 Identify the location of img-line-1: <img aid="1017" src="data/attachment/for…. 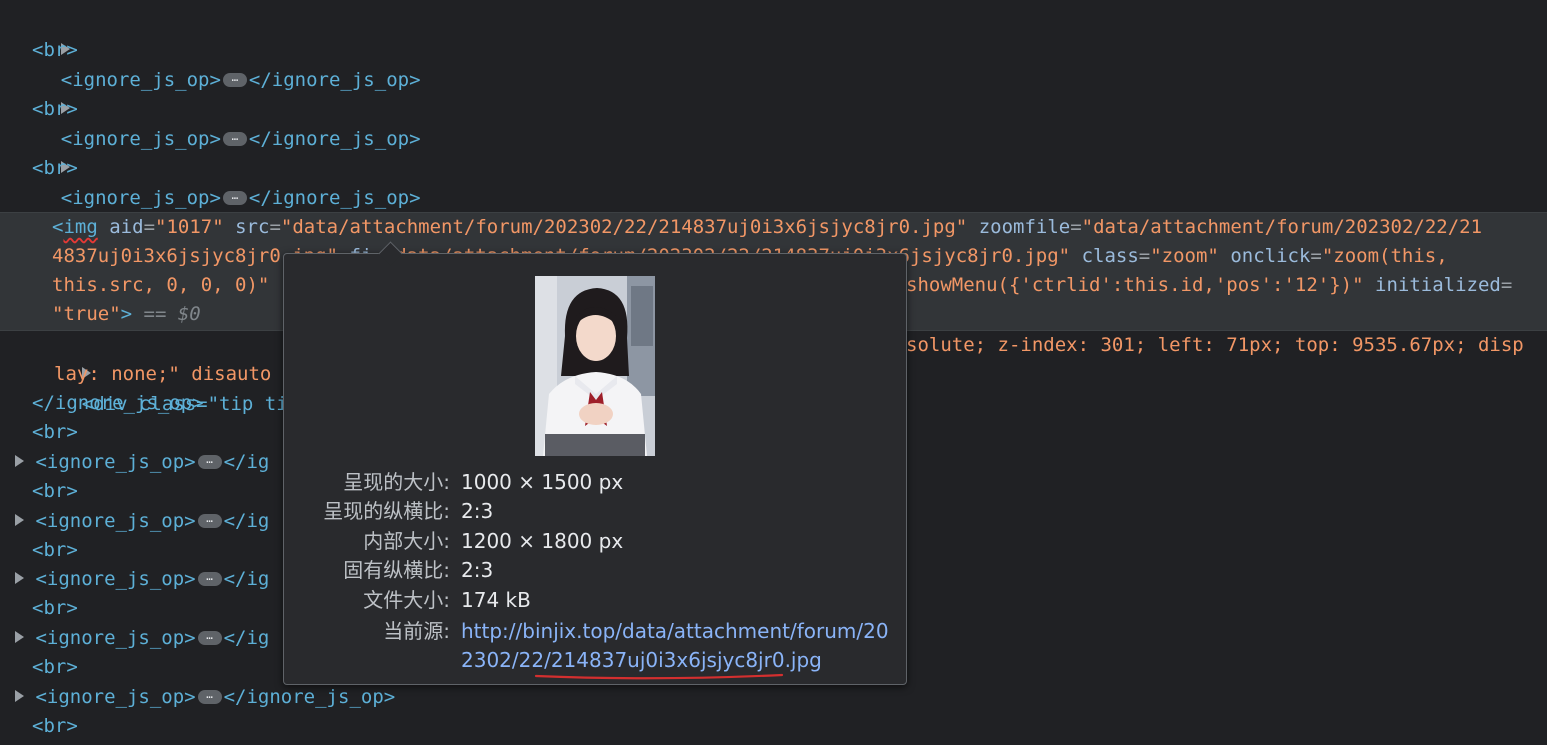
(767, 227).